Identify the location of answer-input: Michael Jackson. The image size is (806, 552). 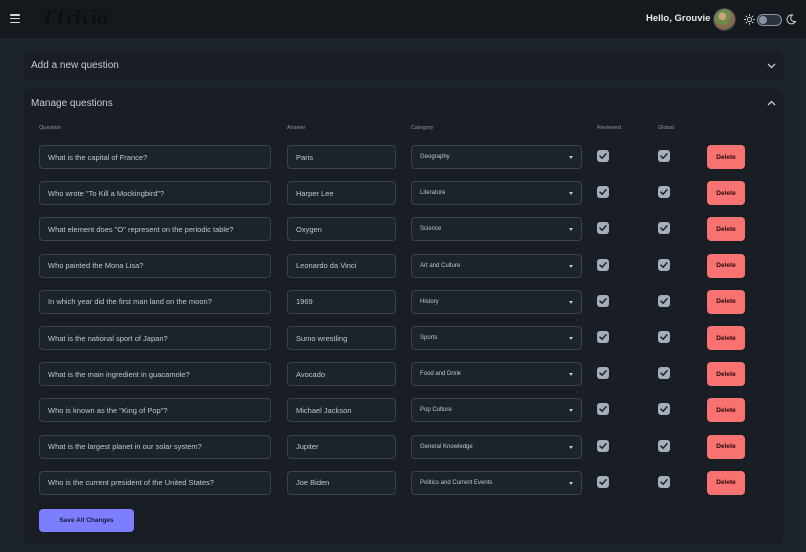
(341, 410).